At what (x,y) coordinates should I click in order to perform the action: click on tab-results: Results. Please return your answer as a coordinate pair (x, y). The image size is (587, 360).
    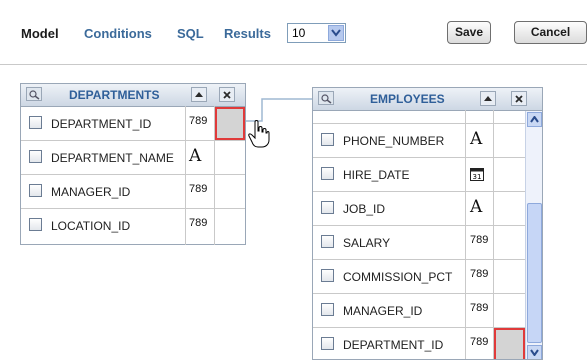
    Looking at the image, I should click on (247, 33).